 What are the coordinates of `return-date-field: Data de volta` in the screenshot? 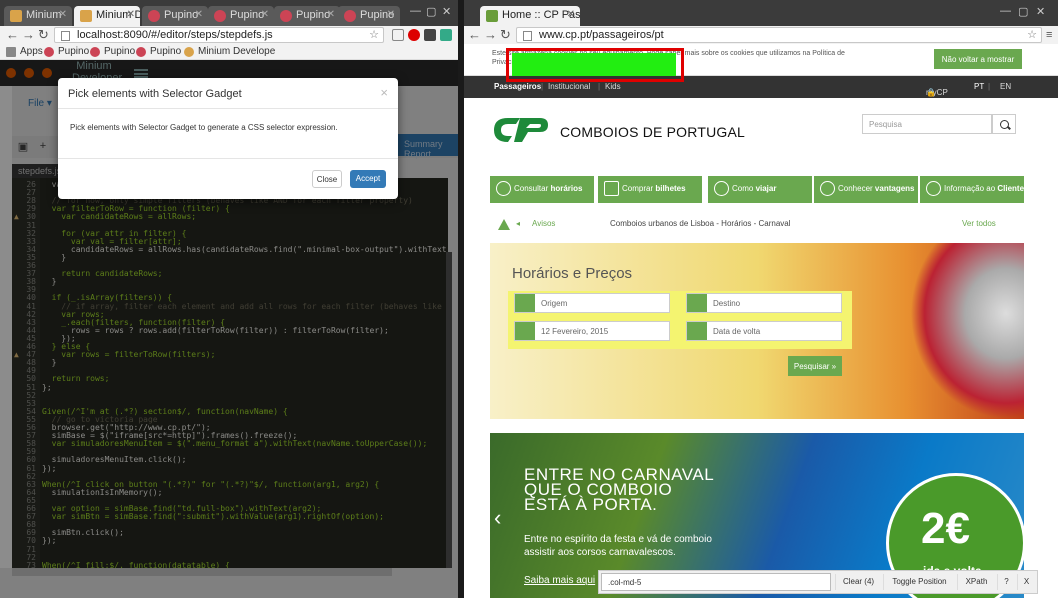 It's located at (764, 331).